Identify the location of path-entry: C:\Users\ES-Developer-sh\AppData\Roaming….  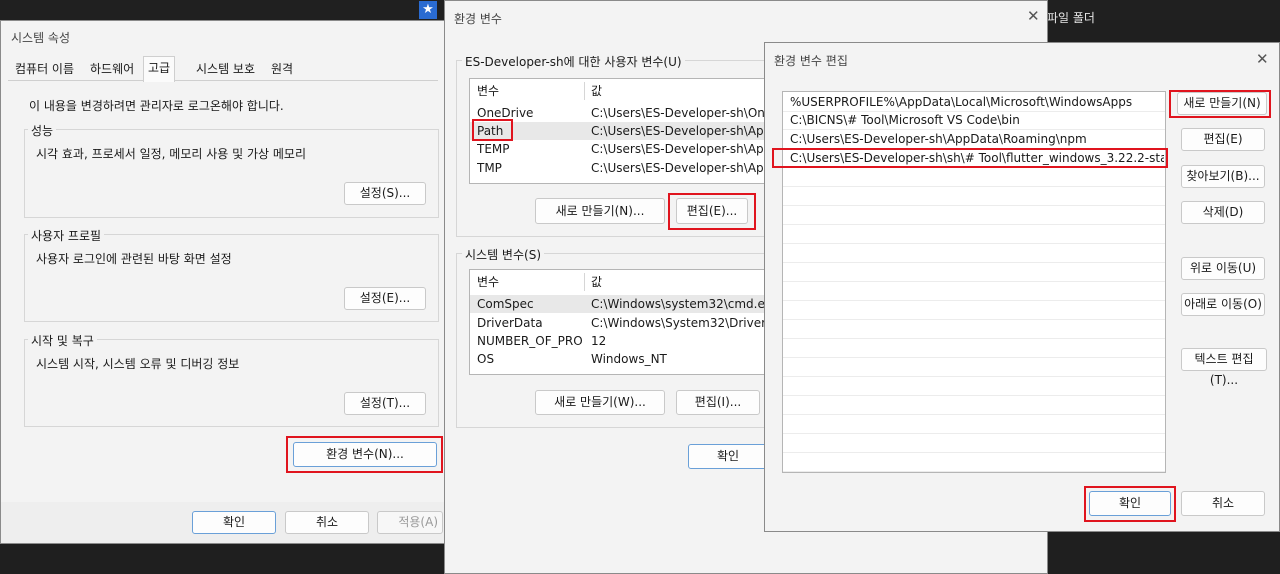
(938, 139).